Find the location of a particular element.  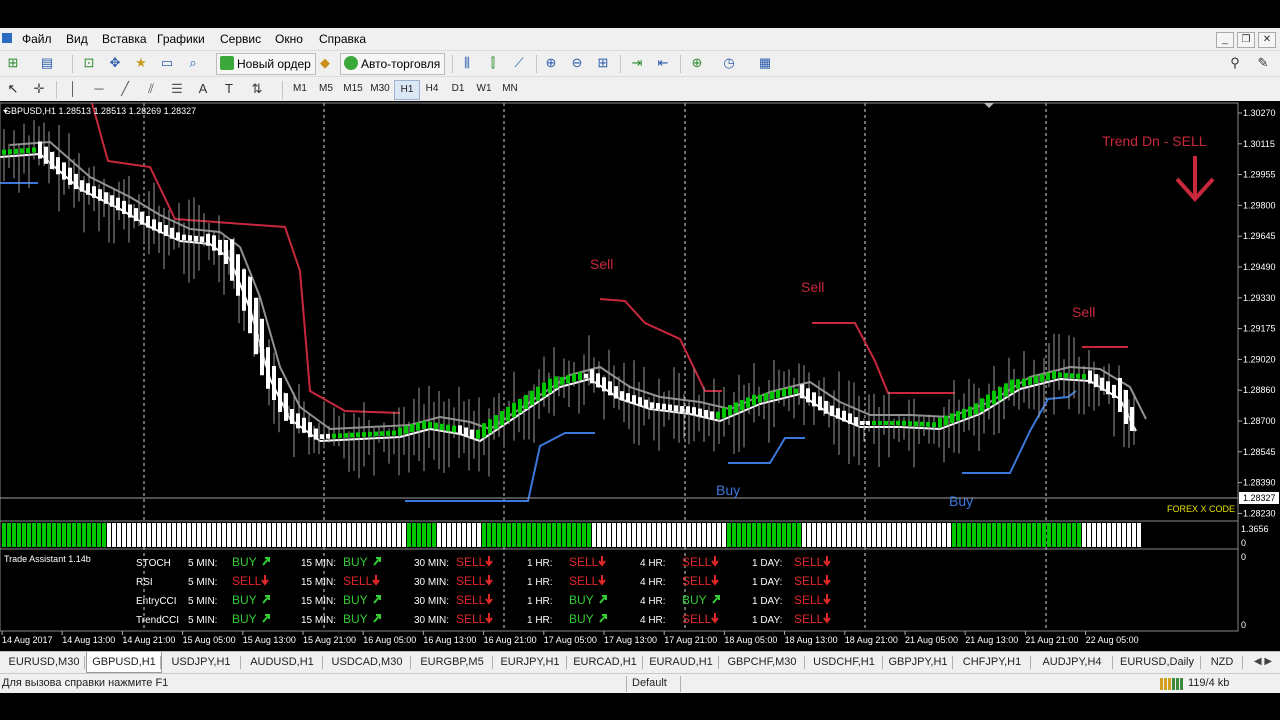

menu-tools: Сервис is located at coordinates (240, 39).